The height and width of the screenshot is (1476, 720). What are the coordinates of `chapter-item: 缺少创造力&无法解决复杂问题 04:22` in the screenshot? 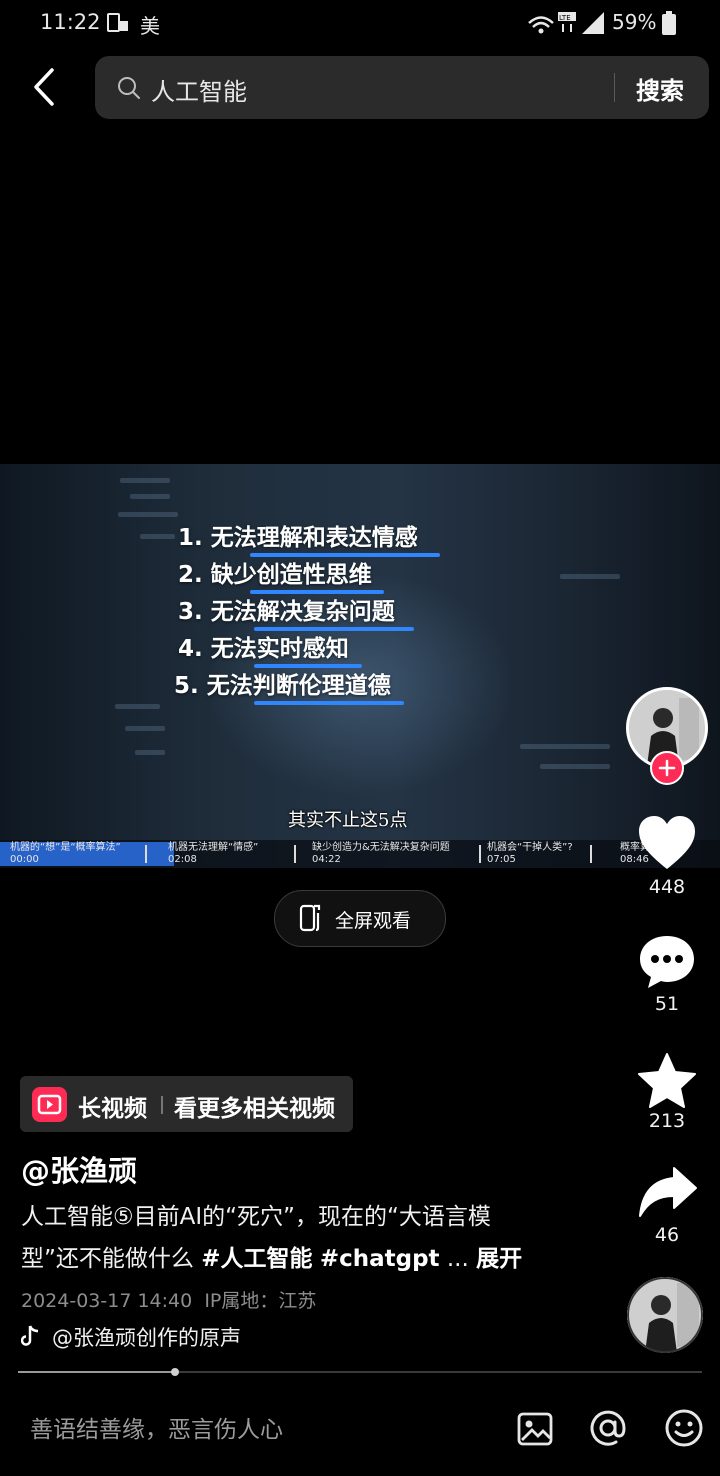 It's located at (381, 854).